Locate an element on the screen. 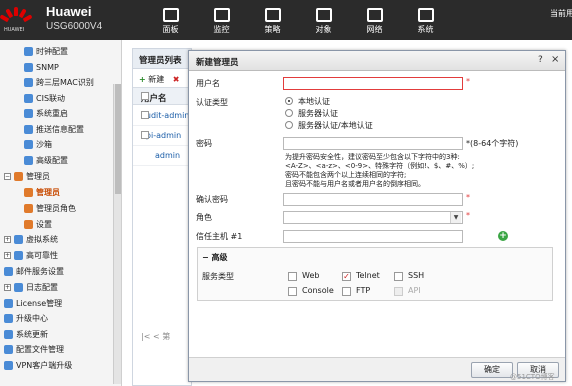 Image resolution: width=572 pixels, height=386 pixels. web-checkbox is located at coordinates (292, 276).